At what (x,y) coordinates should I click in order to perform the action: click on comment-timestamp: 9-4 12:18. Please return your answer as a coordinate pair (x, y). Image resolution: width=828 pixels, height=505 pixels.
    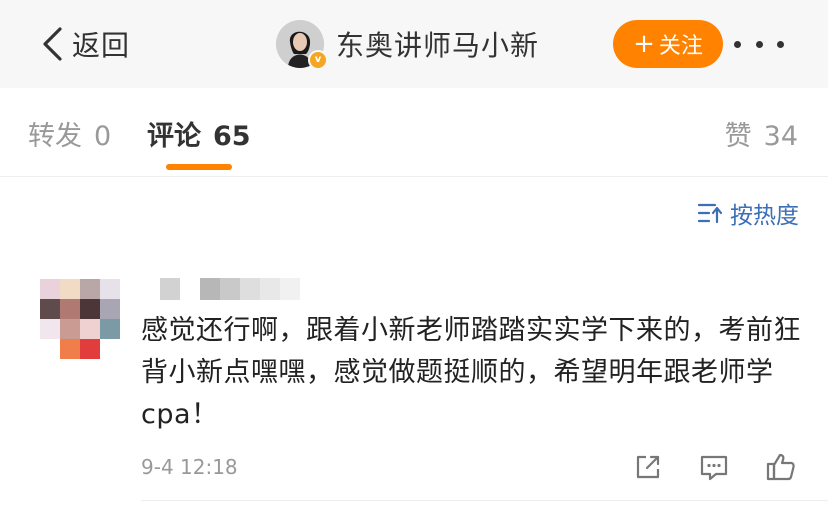
    Looking at the image, I should click on (189, 467).